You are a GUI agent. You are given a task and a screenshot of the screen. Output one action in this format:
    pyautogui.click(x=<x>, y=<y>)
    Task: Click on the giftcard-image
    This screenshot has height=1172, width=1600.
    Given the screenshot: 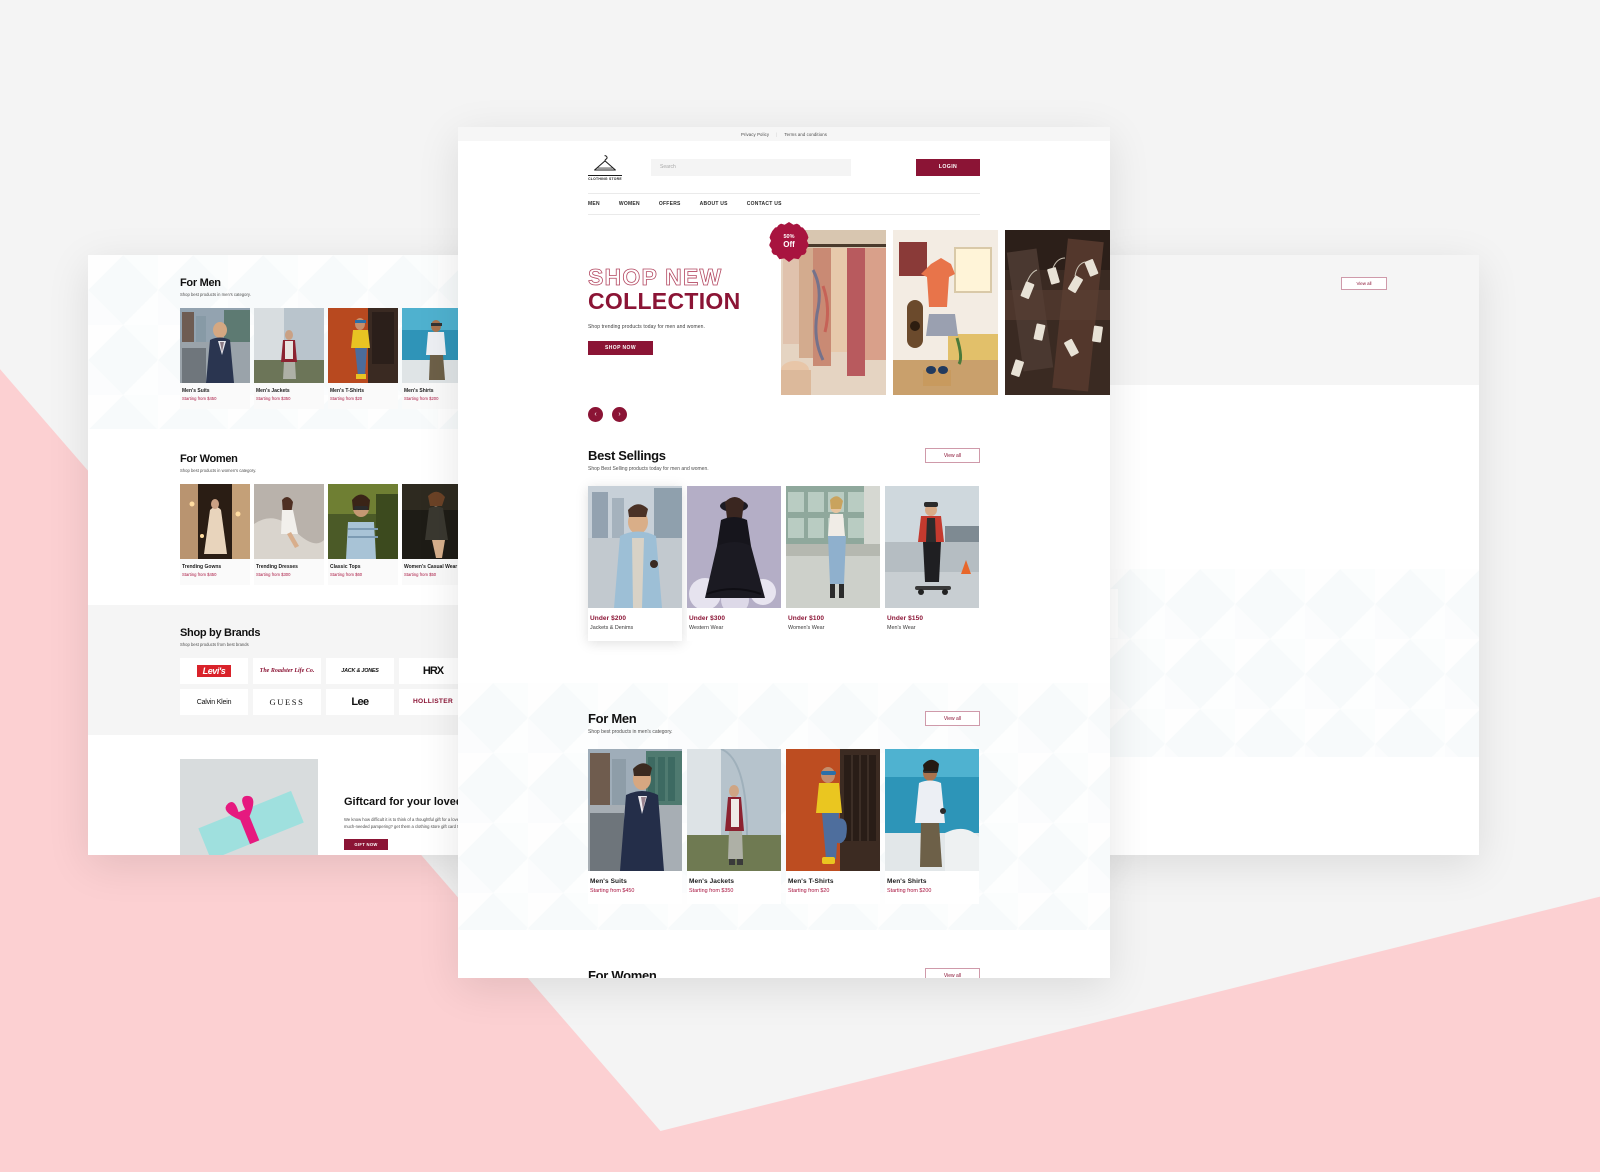 What is the action you would take?
    pyautogui.click(x=249, y=807)
    